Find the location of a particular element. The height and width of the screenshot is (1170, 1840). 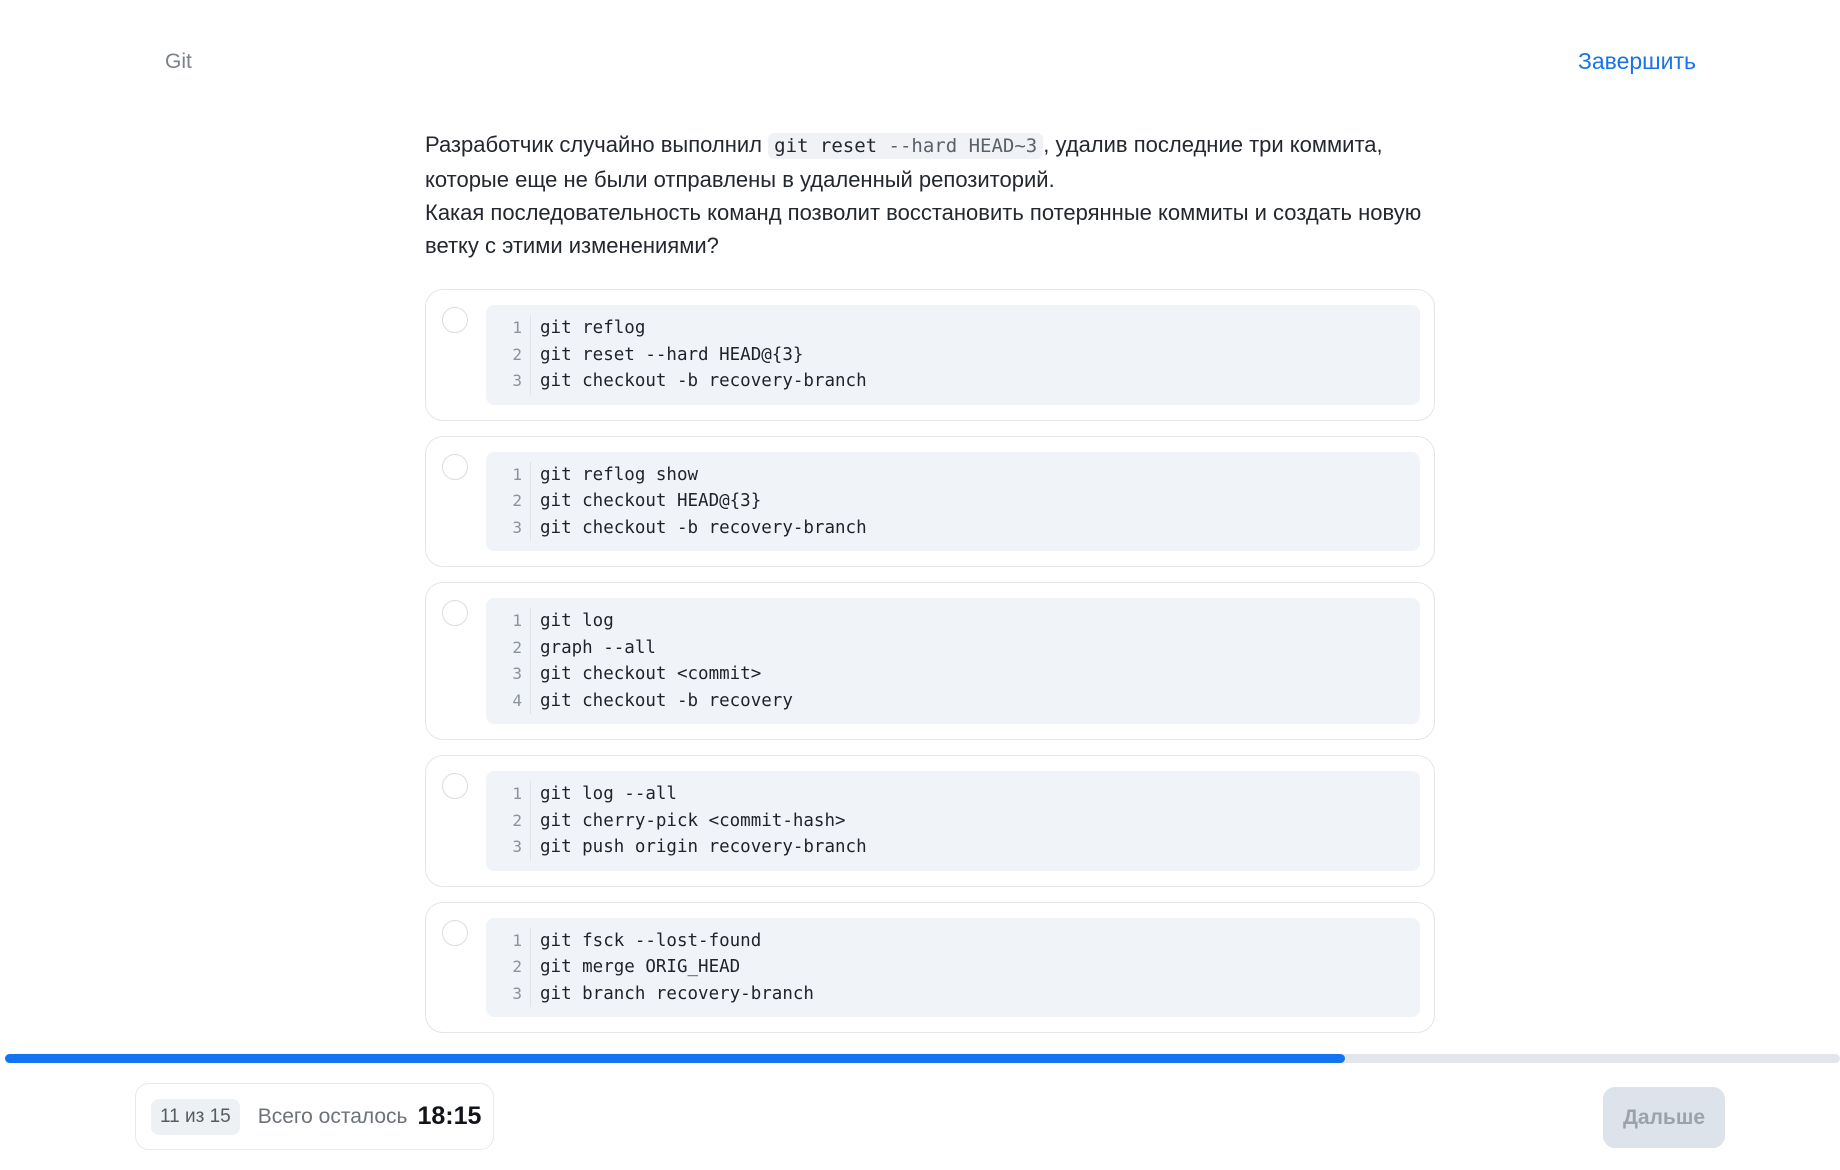

progress-bar-fill is located at coordinates (675, 1058).